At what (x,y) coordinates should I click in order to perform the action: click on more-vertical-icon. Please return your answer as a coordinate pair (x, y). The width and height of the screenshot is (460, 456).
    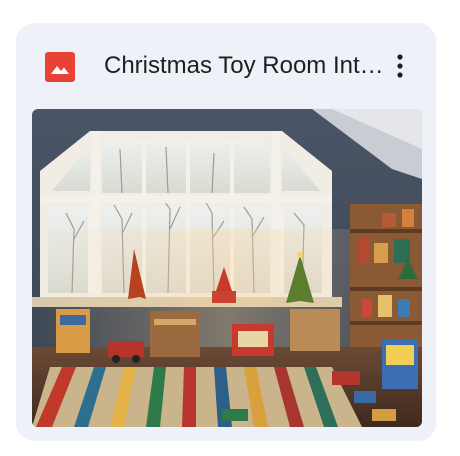
    Looking at the image, I should click on (400, 66).